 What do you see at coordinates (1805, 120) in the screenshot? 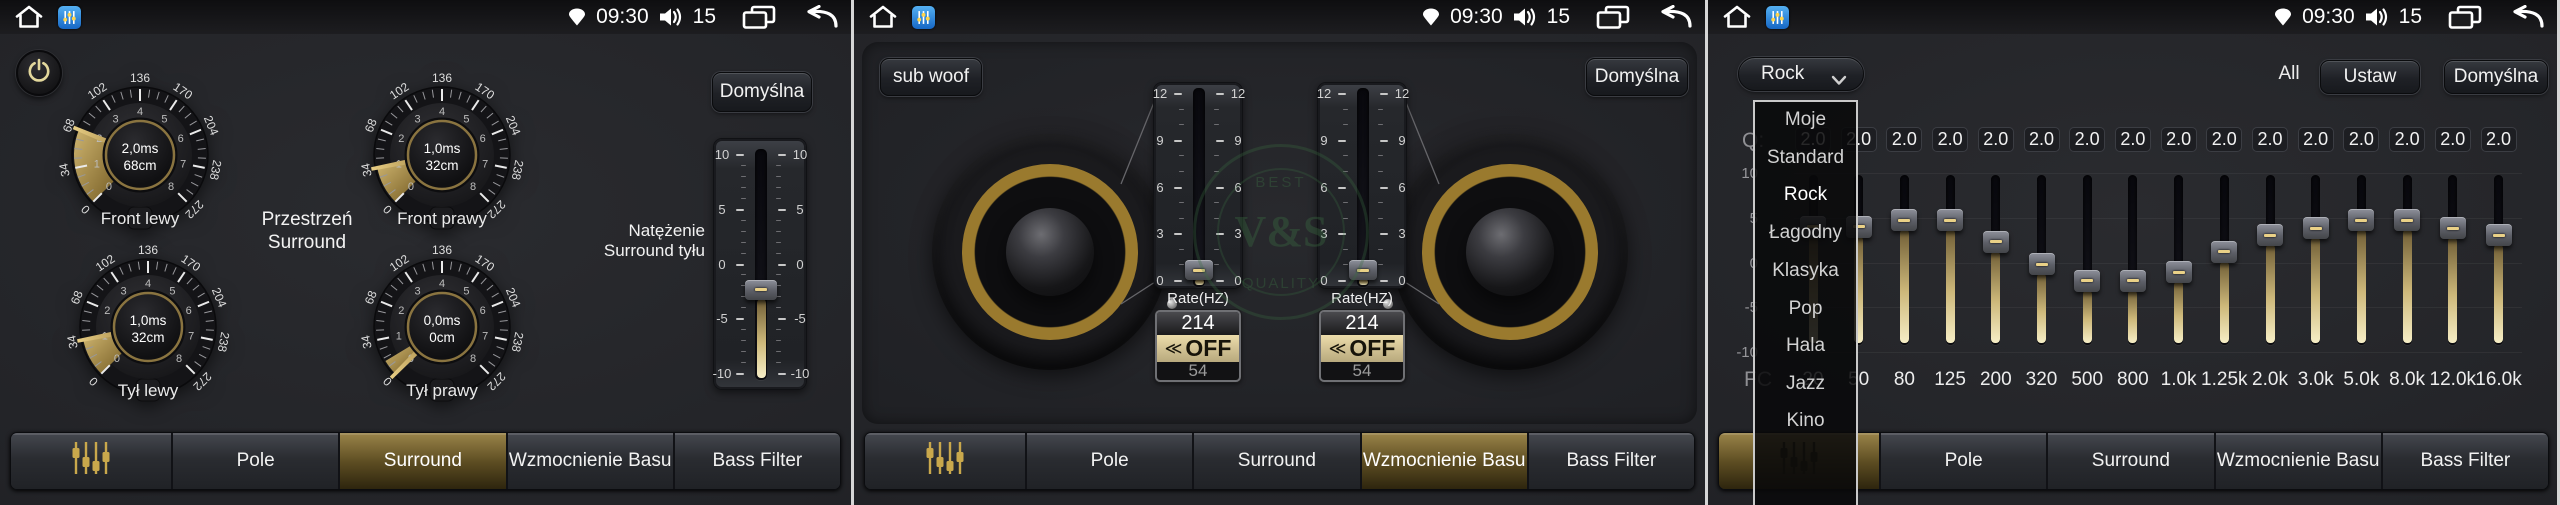
I see `preset-option-moje: Moje` at bounding box center [1805, 120].